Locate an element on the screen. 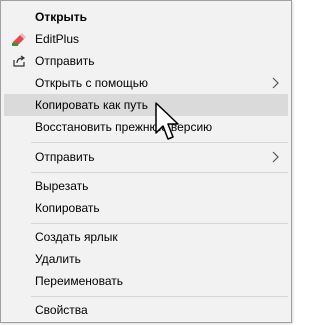  menu-item-label: Копировать is located at coordinates (67, 208).